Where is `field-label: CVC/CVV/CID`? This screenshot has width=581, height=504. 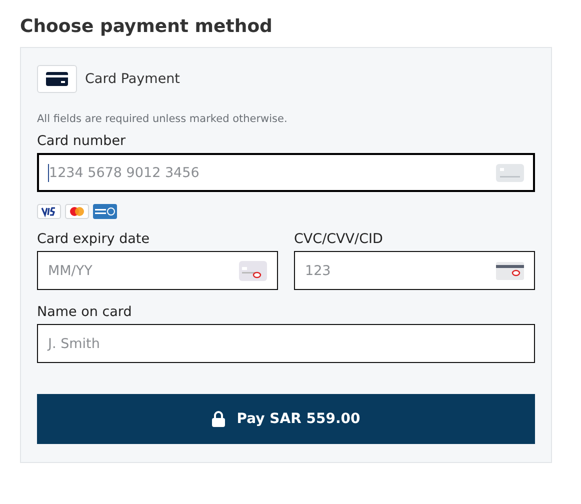 field-label: CVC/CVV/CID is located at coordinates (339, 239).